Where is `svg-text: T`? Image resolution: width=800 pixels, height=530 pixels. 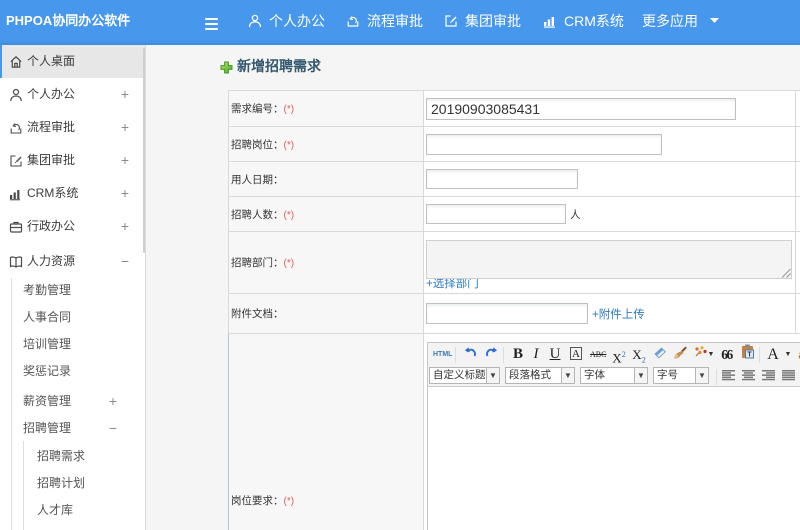 svg-text: T is located at coordinates (749, 355).